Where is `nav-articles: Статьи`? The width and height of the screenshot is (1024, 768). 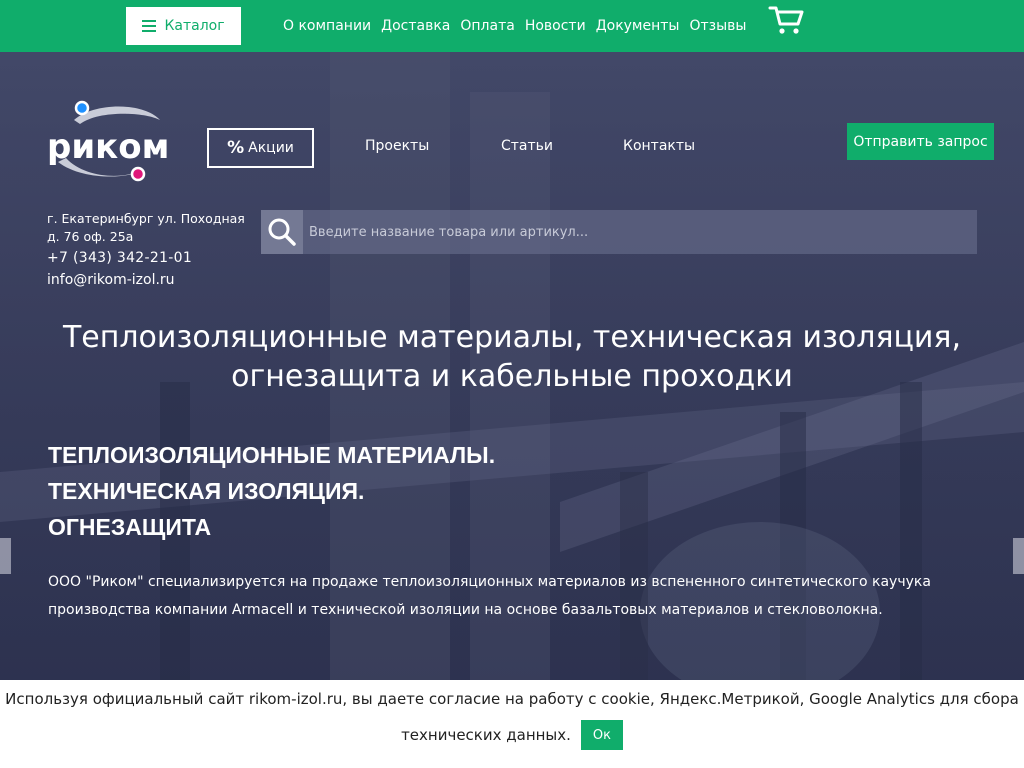
nav-articles: Статьи is located at coordinates (527, 146).